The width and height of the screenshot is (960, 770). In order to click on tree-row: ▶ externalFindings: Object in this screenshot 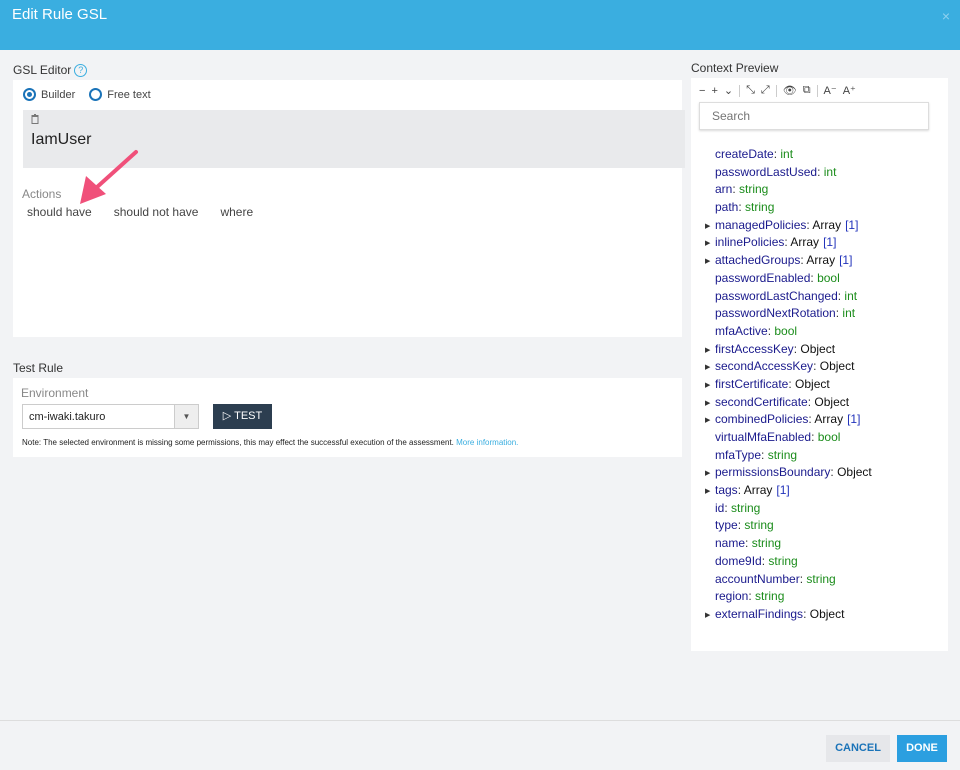, I will do `click(788, 615)`.